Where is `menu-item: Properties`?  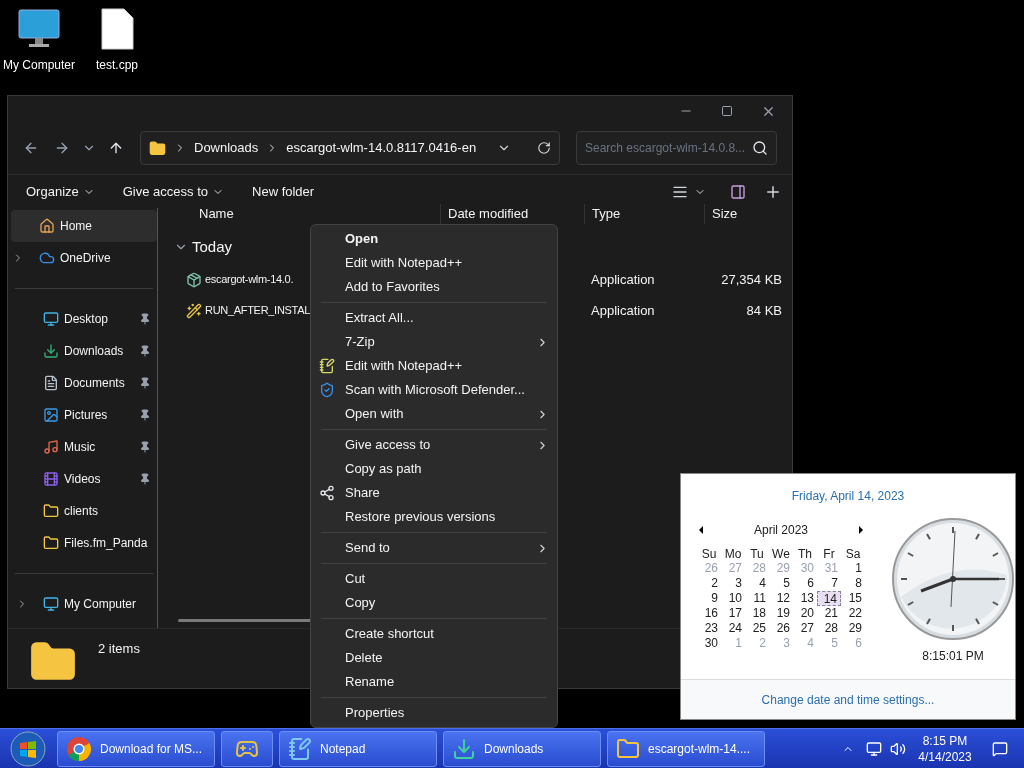 menu-item: Properties is located at coordinates (434, 713).